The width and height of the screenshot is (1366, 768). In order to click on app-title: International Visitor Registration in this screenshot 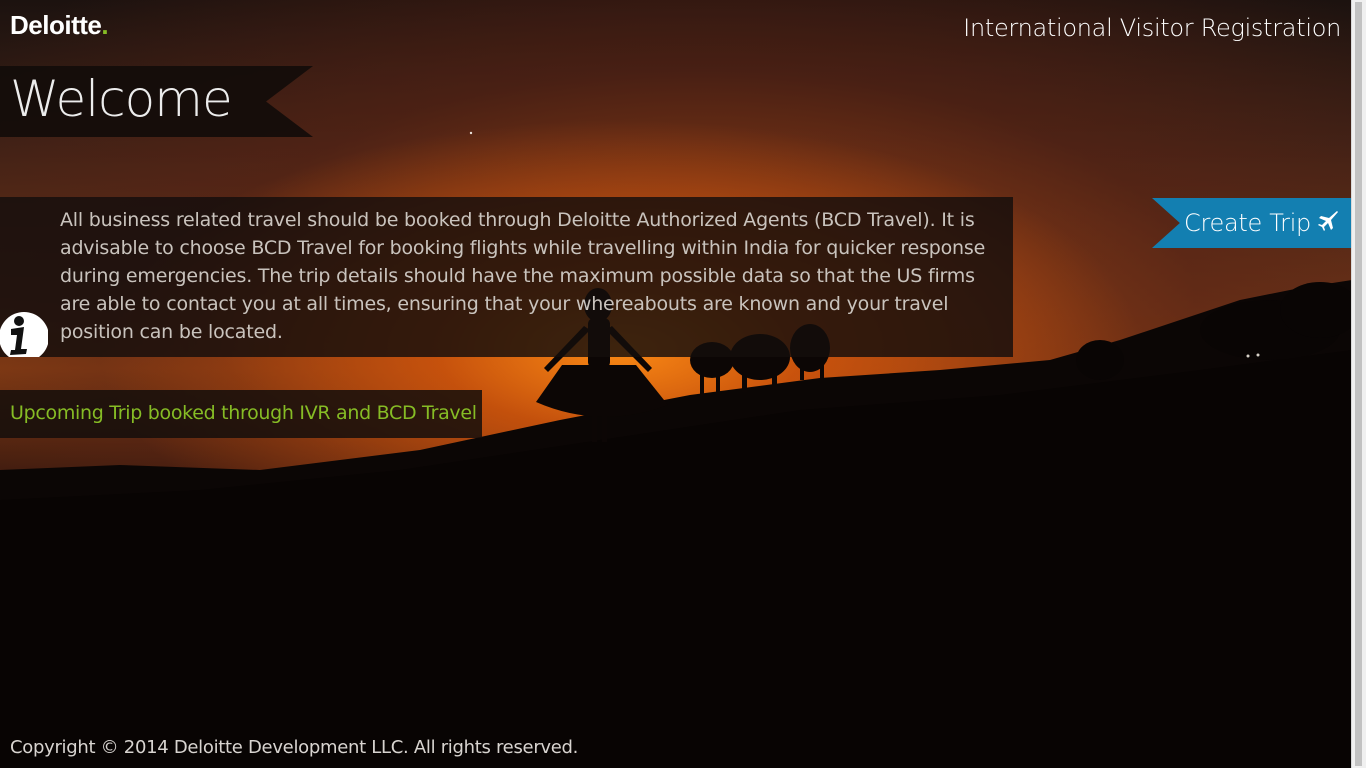, I will do `click(1152, 28)`.